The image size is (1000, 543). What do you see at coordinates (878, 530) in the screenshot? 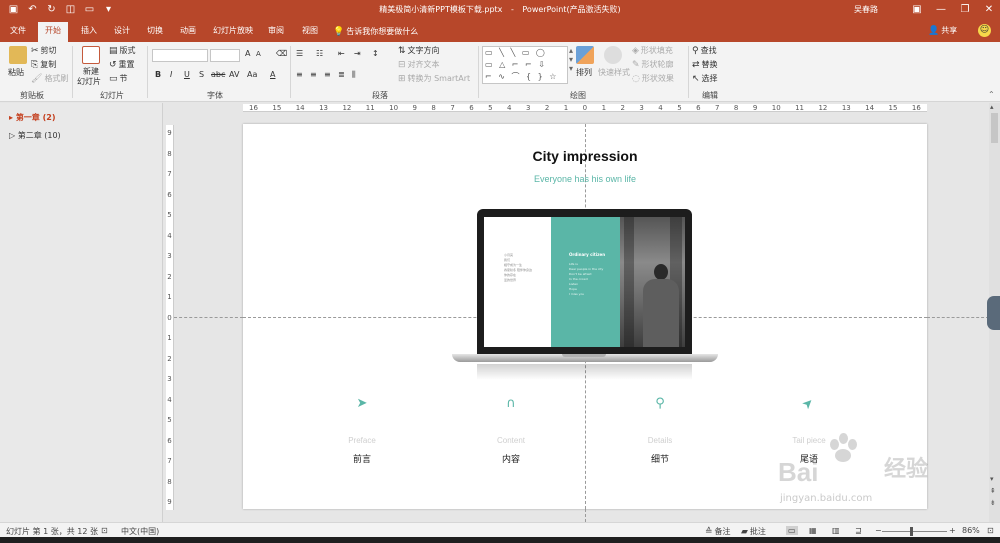
I see `zoom-out-button: −` at bounding box center [878, 530].